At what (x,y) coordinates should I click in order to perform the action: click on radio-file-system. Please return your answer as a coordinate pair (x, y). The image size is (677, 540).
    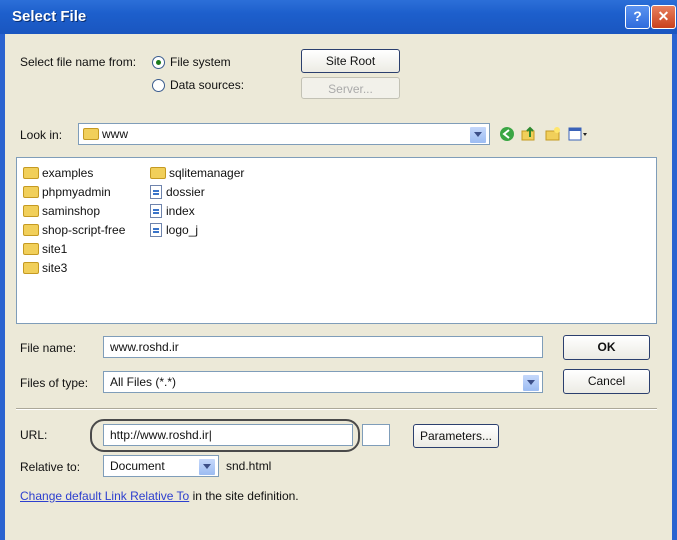
    Looking at the image, I should click on (158, 62).